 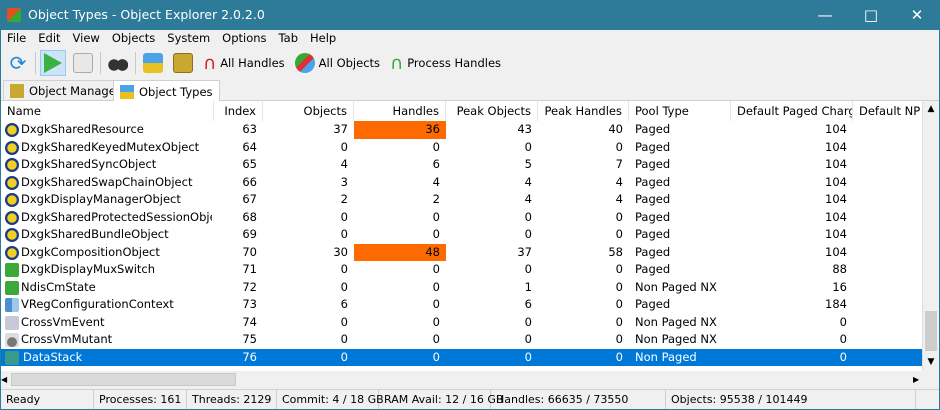 I want to click on menu-tab: Tab, so click(x=288, y=38).